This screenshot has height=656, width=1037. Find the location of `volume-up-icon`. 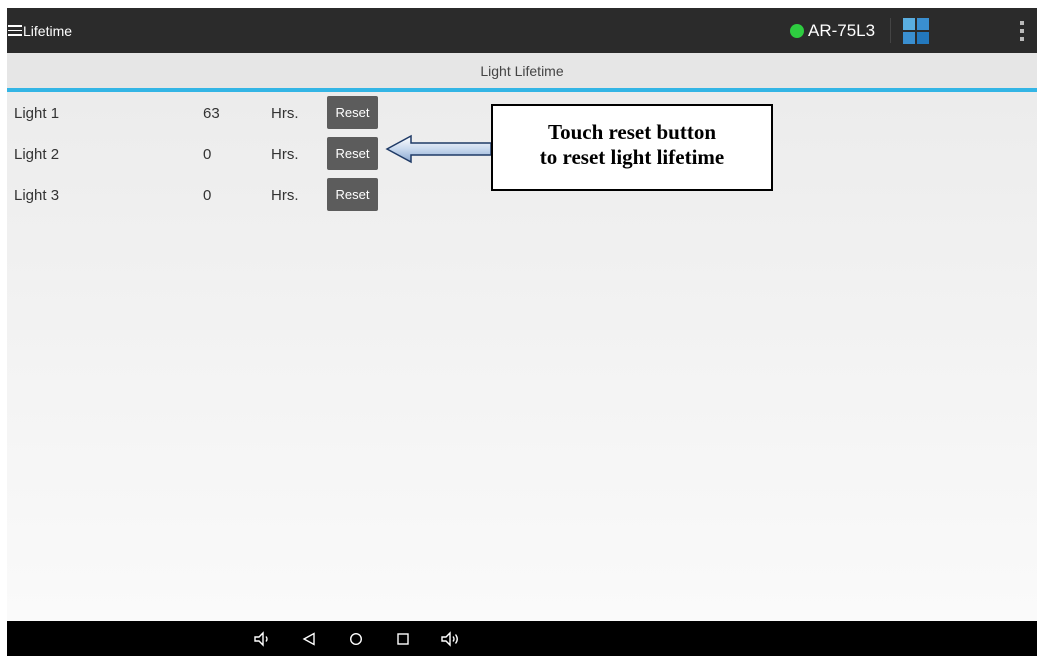

volume-up-icon is located at coordinates (450, 638).